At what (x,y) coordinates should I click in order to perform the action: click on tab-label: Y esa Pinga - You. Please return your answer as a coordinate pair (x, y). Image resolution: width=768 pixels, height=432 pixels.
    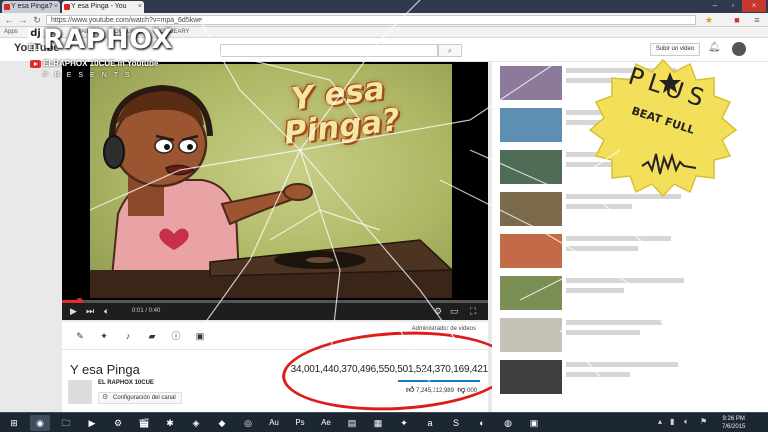
    Looking at the image, I should click on (99, 6).